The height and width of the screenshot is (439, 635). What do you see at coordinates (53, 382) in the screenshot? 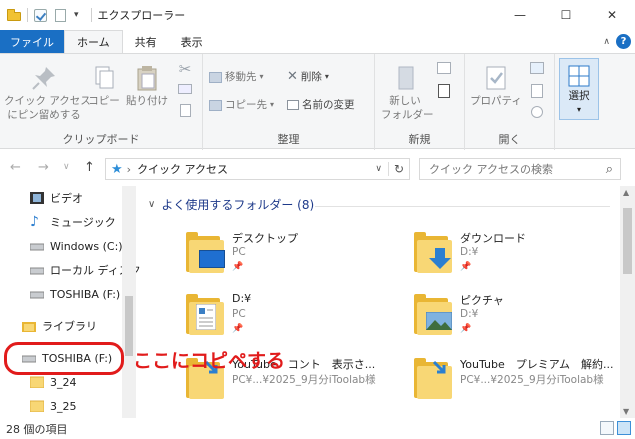
I see `nav-item-folder-3-24: 3_24` at bounding box center [53, 382].